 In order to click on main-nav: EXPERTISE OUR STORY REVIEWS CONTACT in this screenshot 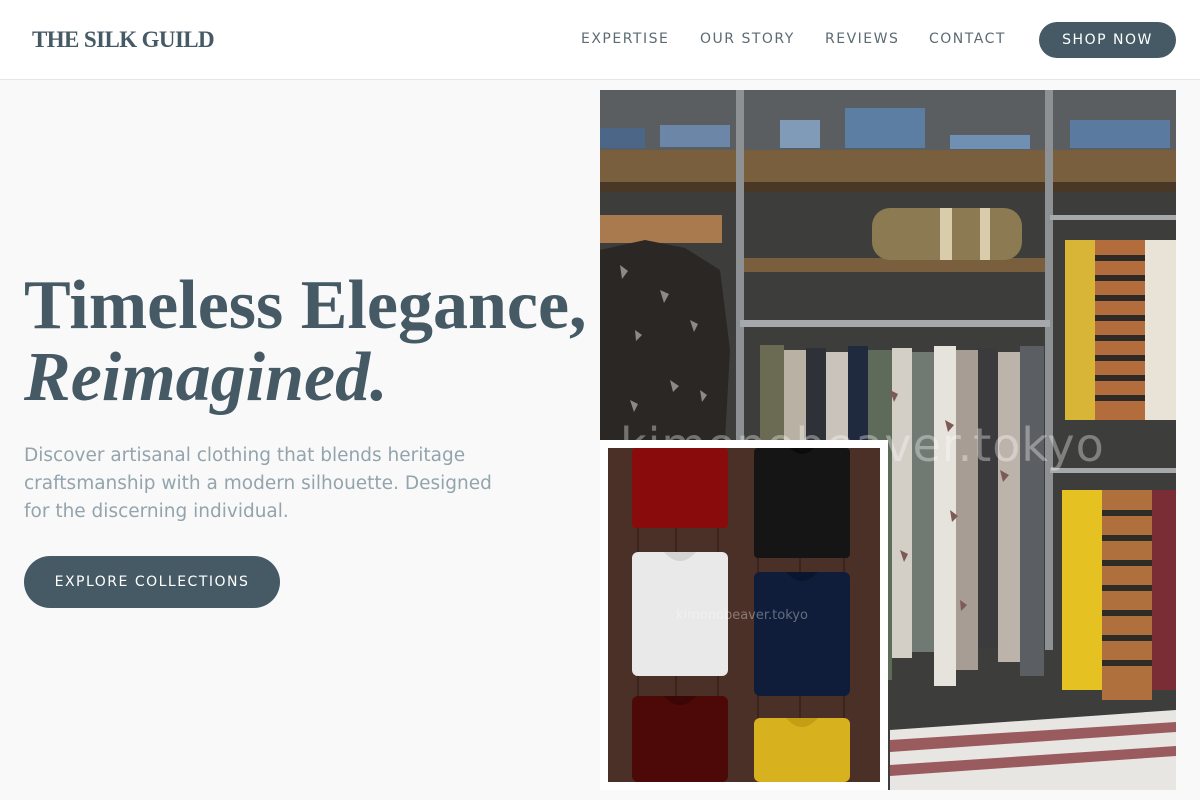, I will do `click(600, 40)`.